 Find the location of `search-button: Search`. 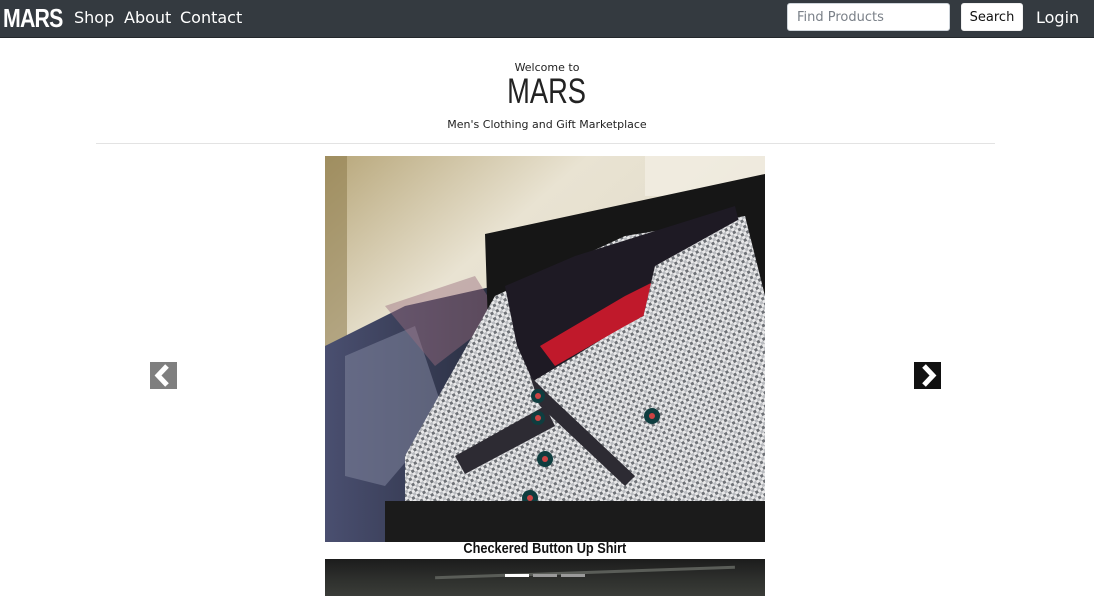

search-button: Search is located at coordinates (992, 17).